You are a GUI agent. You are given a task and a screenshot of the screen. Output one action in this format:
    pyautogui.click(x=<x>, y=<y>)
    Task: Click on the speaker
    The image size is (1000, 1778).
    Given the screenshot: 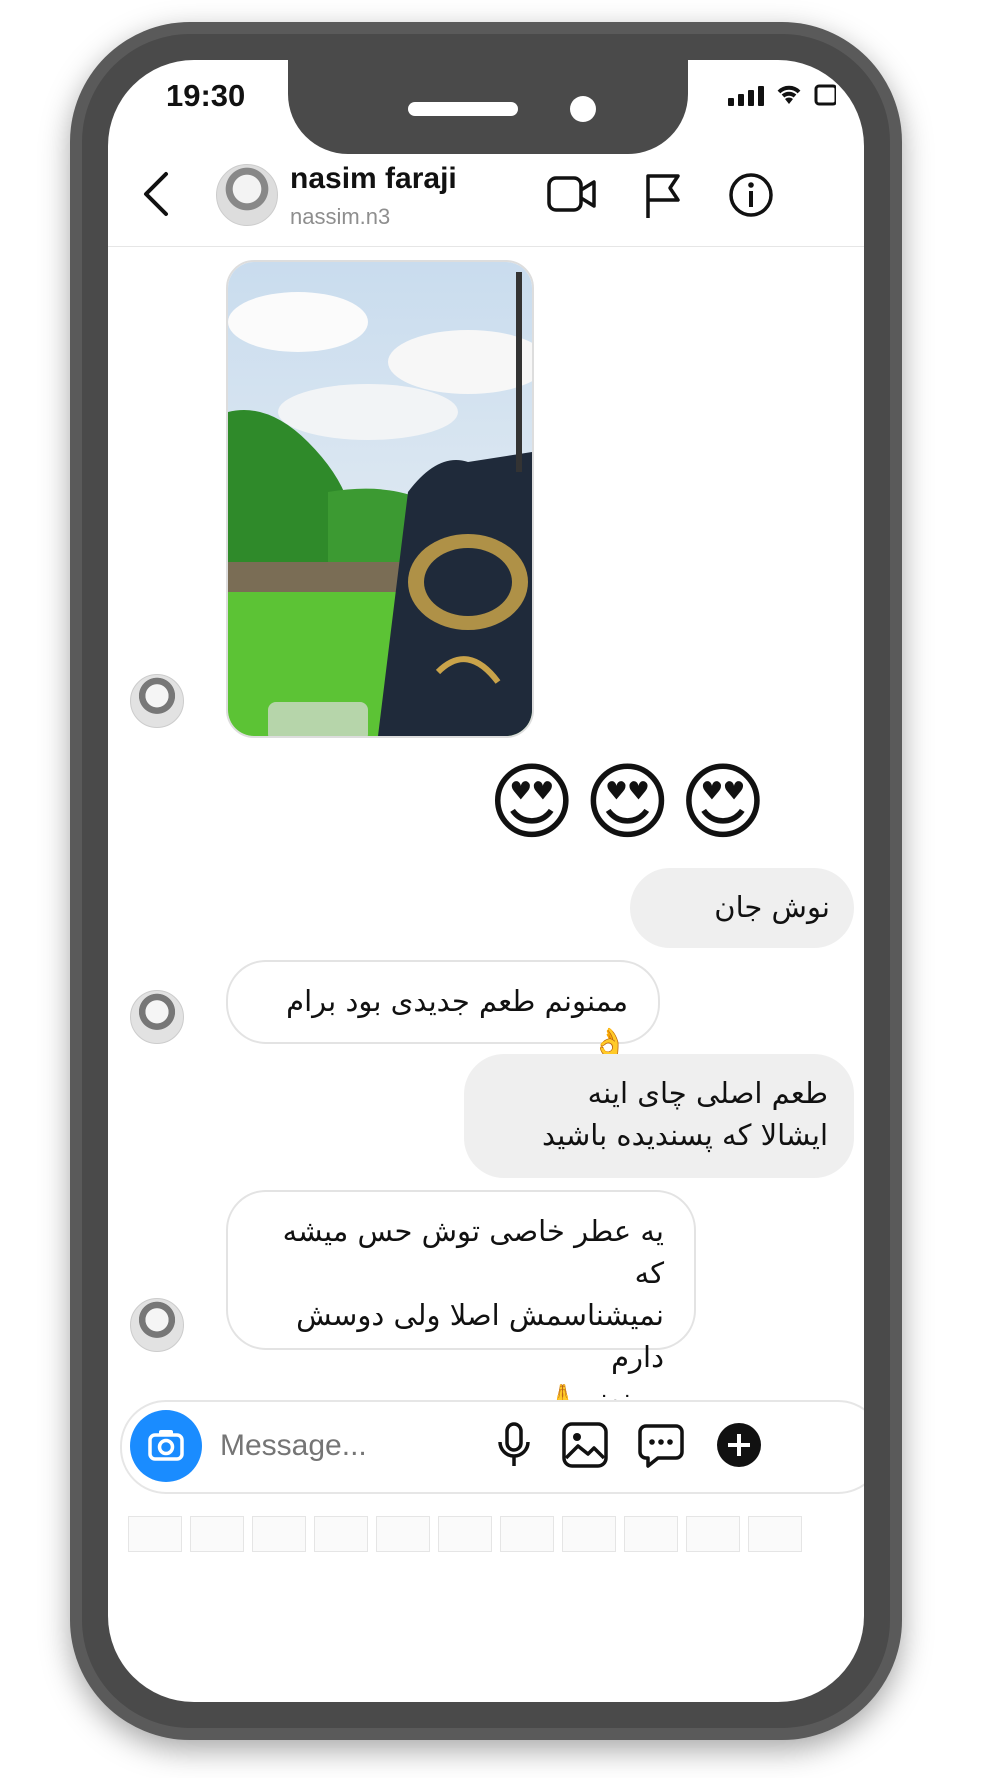 What is the action you would take?
    pyautogui.click(x=463, y=109)
    